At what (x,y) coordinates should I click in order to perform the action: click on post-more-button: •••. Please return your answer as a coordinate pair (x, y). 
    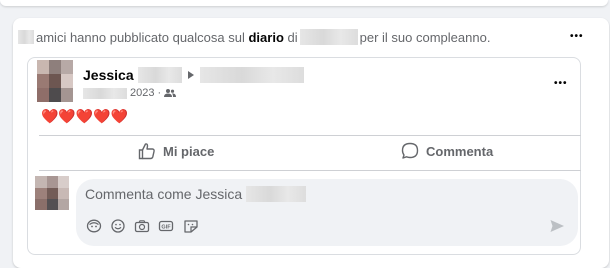
    Looking at the image, I should click on (561, 84).